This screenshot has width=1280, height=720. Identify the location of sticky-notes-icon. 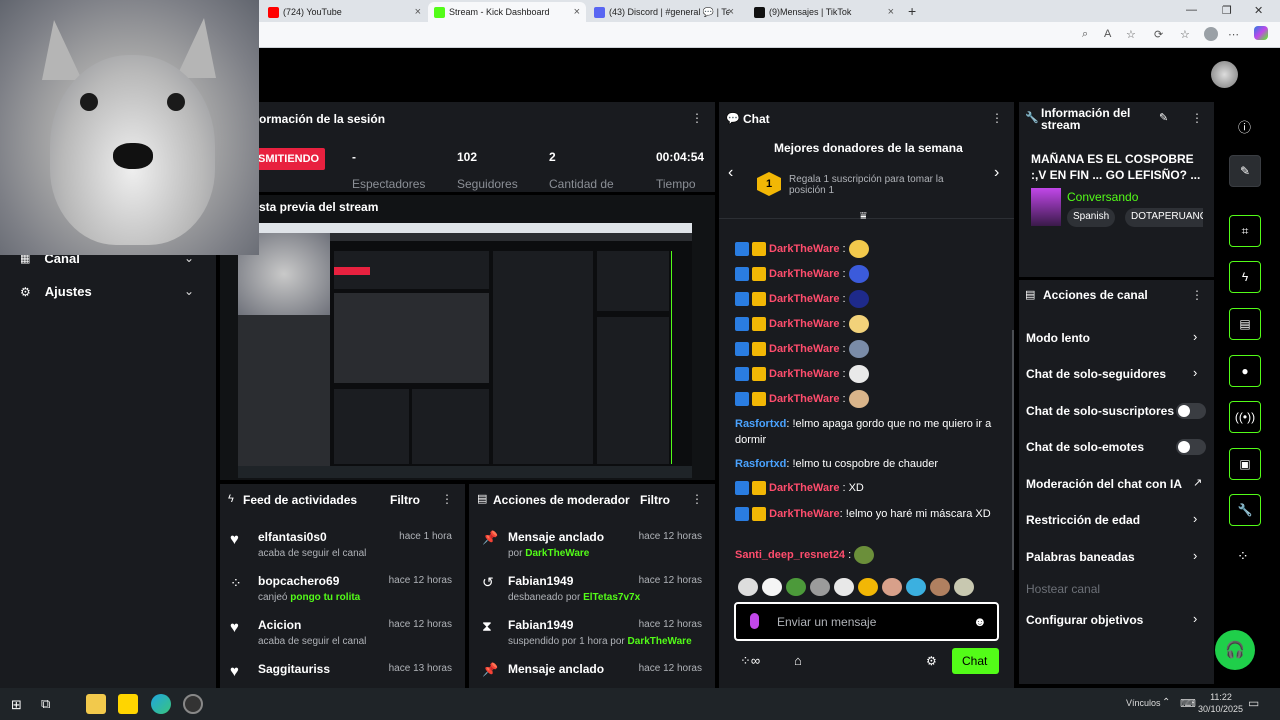
(128, 704).